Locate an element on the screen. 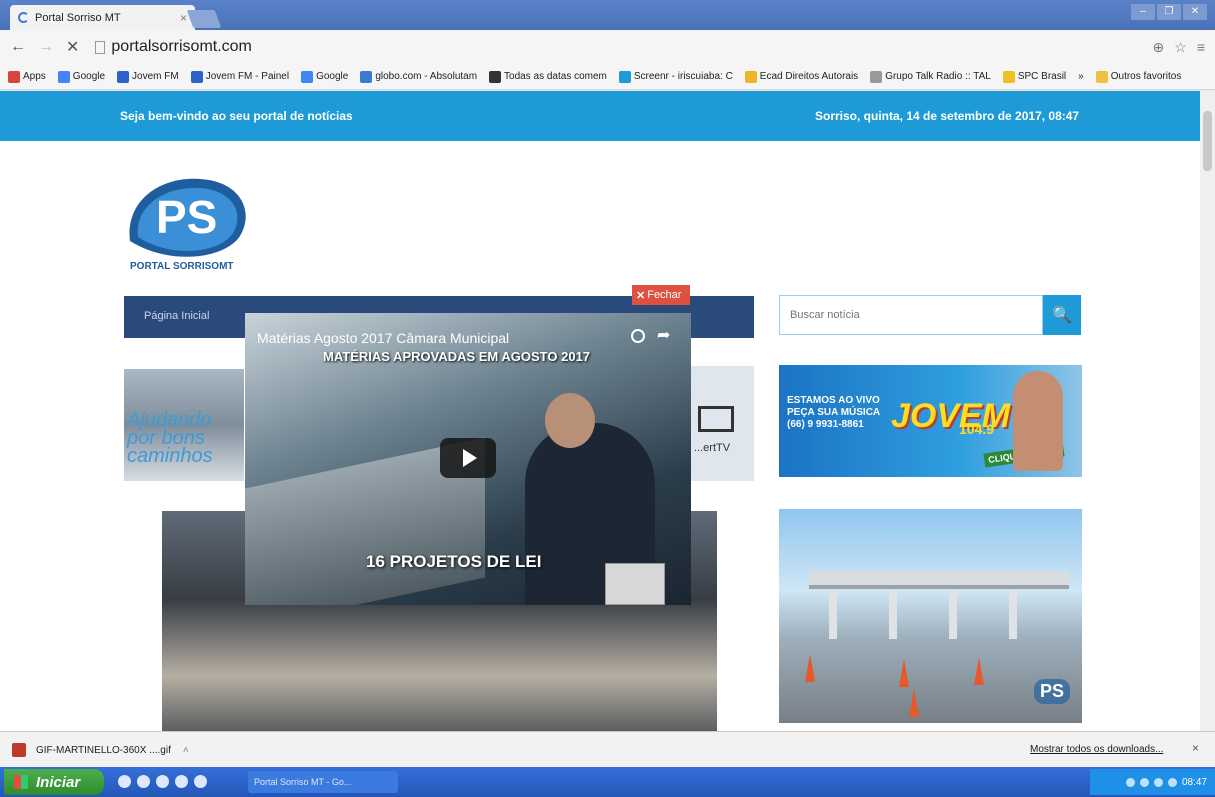  jovem-fm-painel-icon is located at coordinates (196, 76).